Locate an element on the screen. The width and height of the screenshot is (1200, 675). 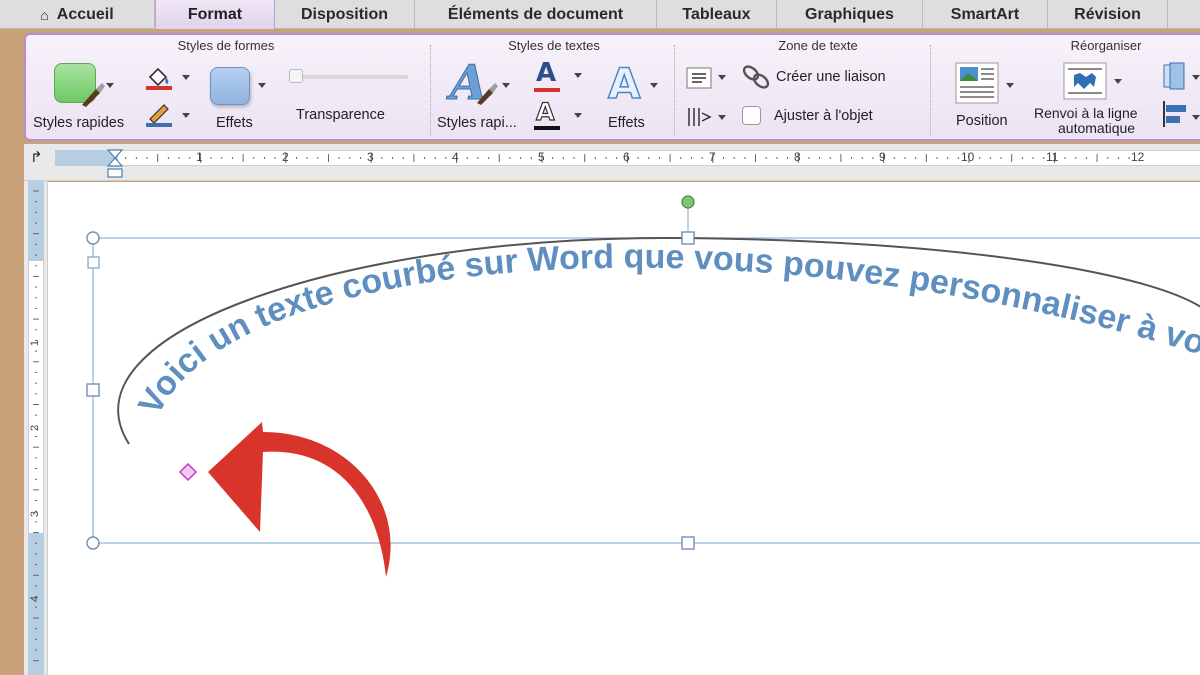
fit-to-object-label: Ajuster à l'objet is located at coordinates (823, 116).